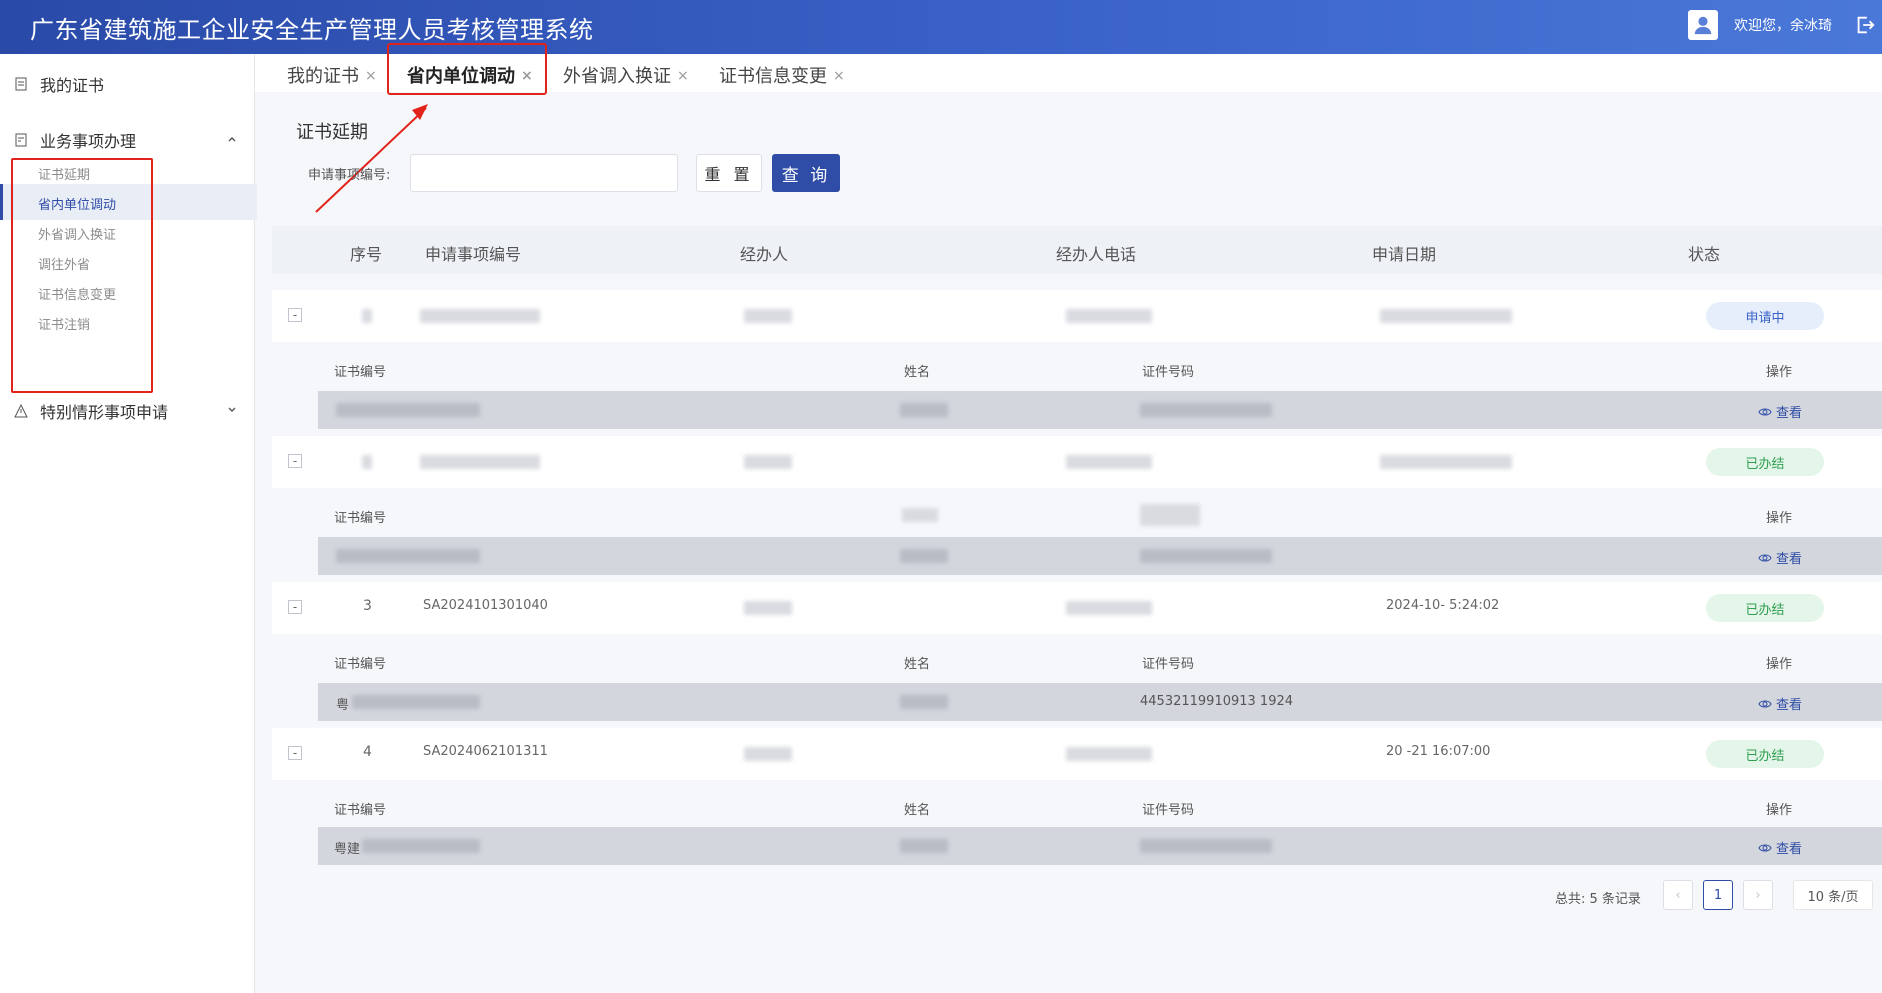 This screenshot has width=1882, height=993. Describe the element at coordinates (104, 412) in the screenshot. I see `sidebar-group-label: 特别情形事项申请` at that location.